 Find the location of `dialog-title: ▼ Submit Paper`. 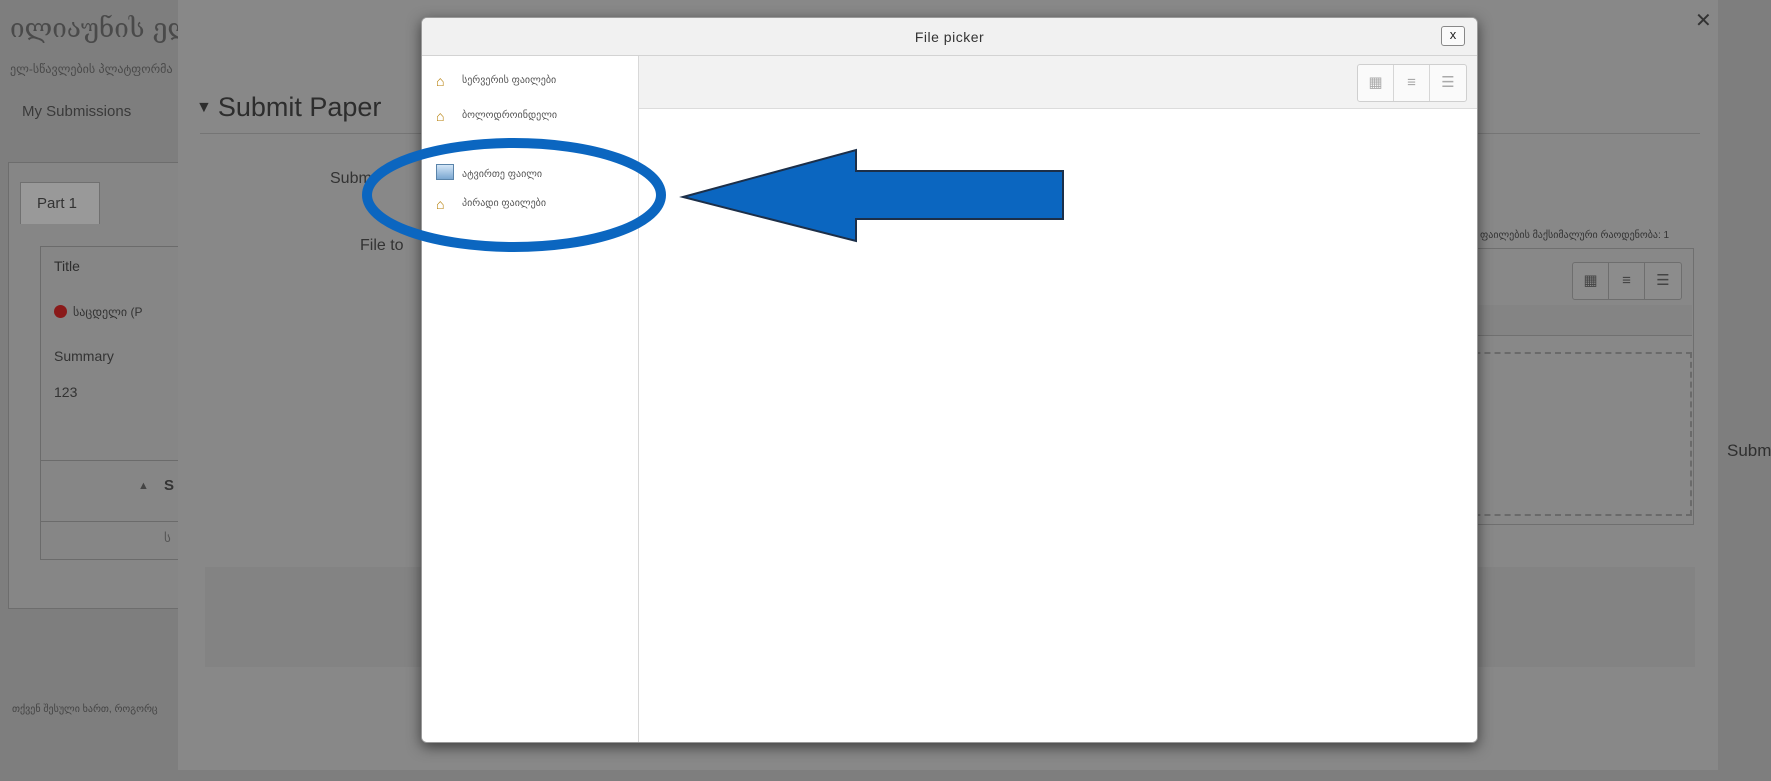

dialog-title: ▼ Submit Paper is located at coordinates (288, 107).